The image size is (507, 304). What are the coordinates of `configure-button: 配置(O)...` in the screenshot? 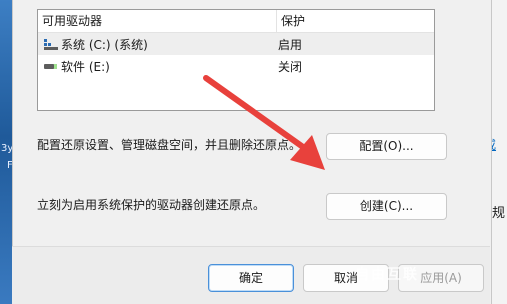 It's located at (386, 146).